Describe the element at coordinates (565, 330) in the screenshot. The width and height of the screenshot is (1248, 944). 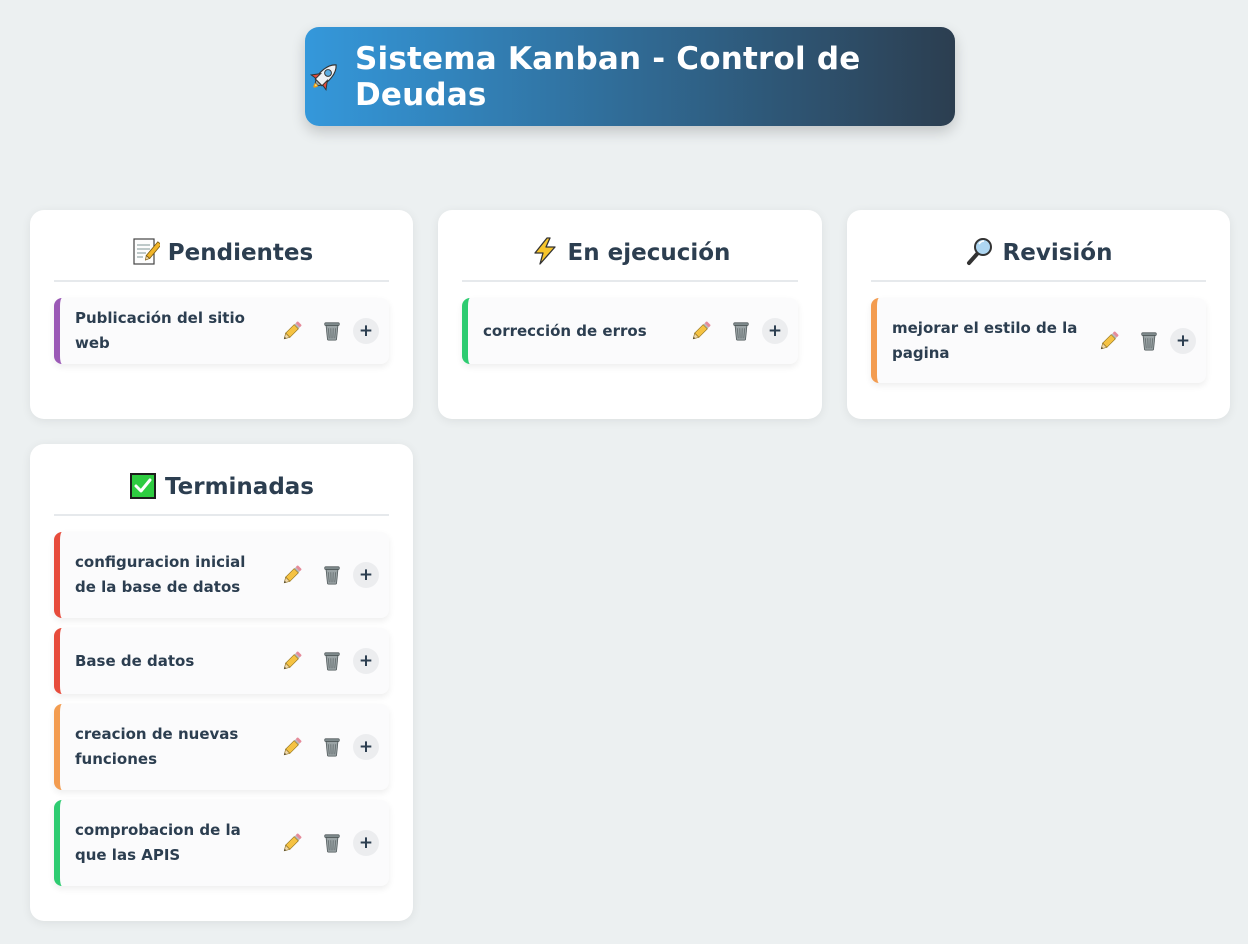
I see `task-text: corrección de erros` at that location.